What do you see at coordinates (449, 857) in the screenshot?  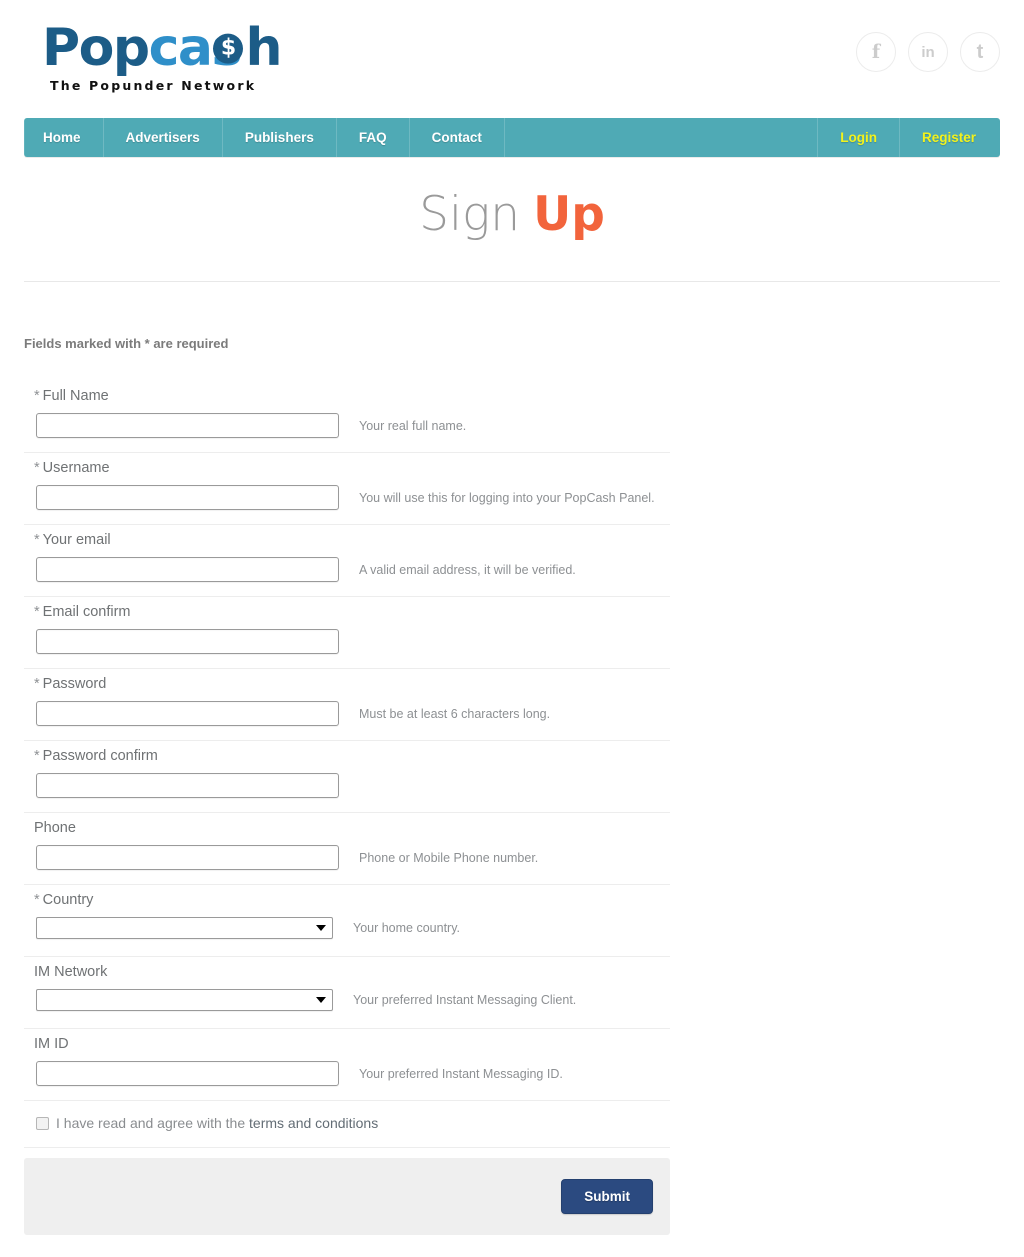 I see `help-text-phone: Phone or Mobile Phone number.` at bounding box center [449, 857].